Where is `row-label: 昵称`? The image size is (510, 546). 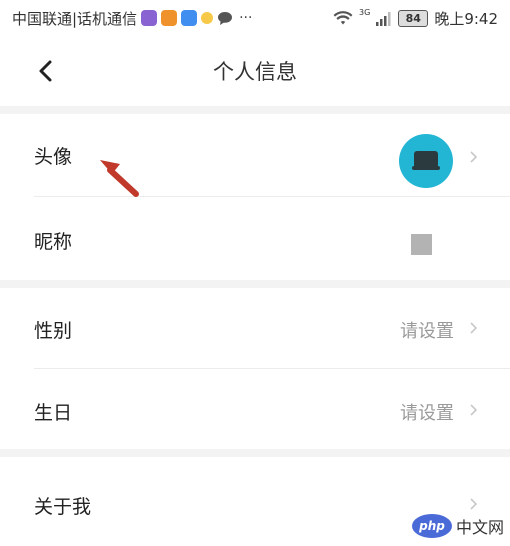 row-label: 昵称 is located at coordinates (53, 242).